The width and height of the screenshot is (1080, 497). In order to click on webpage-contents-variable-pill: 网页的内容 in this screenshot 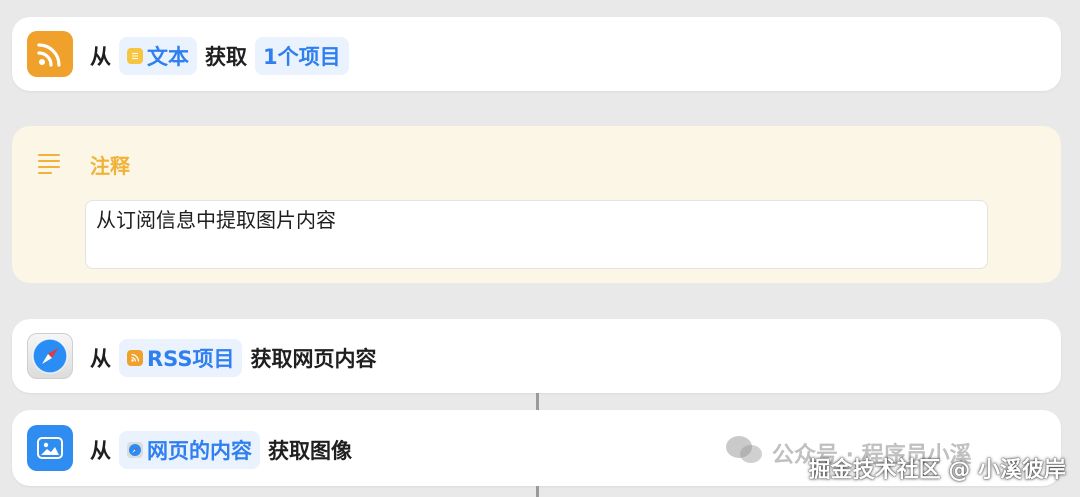, I will do `click(189, 450)`.